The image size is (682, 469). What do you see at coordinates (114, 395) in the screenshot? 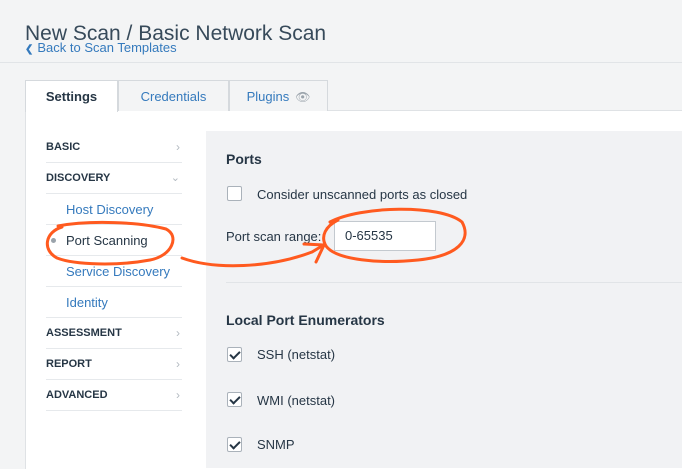
I see `sidebar-item-advanced: ADVANCED ›` at bounding box center [114, 395].